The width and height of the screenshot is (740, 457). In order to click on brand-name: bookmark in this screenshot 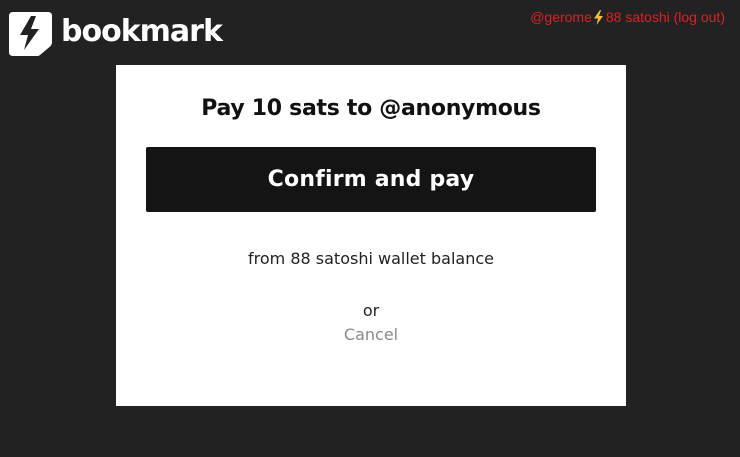, I will do `click(142, 31)`.